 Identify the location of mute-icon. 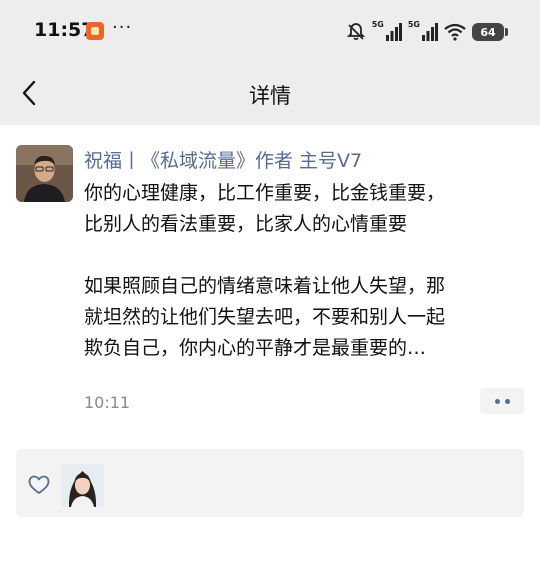
(355, 32).